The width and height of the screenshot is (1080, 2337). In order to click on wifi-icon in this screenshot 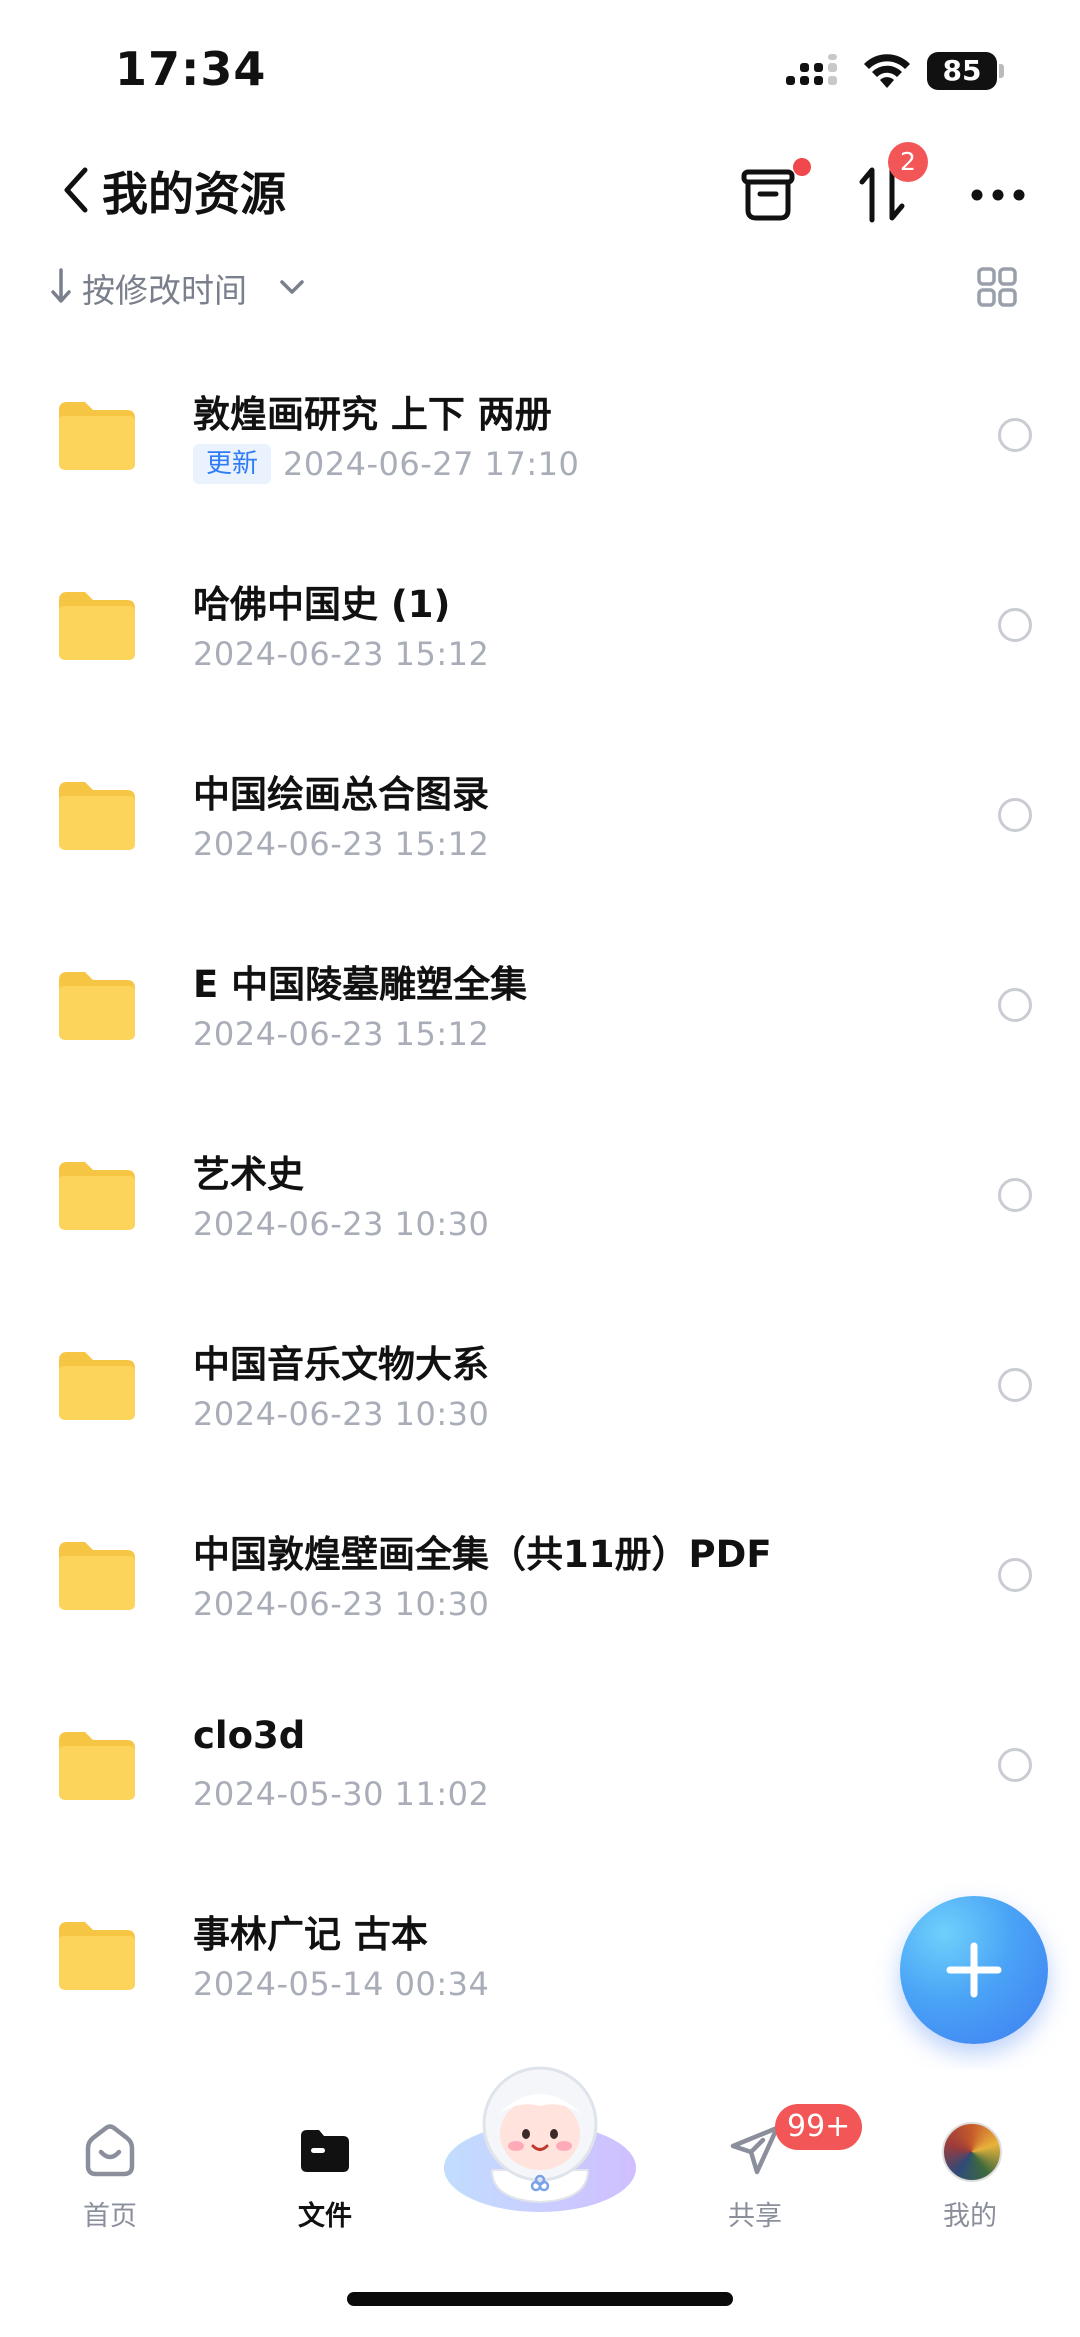, I will do `click(887, 71)`.